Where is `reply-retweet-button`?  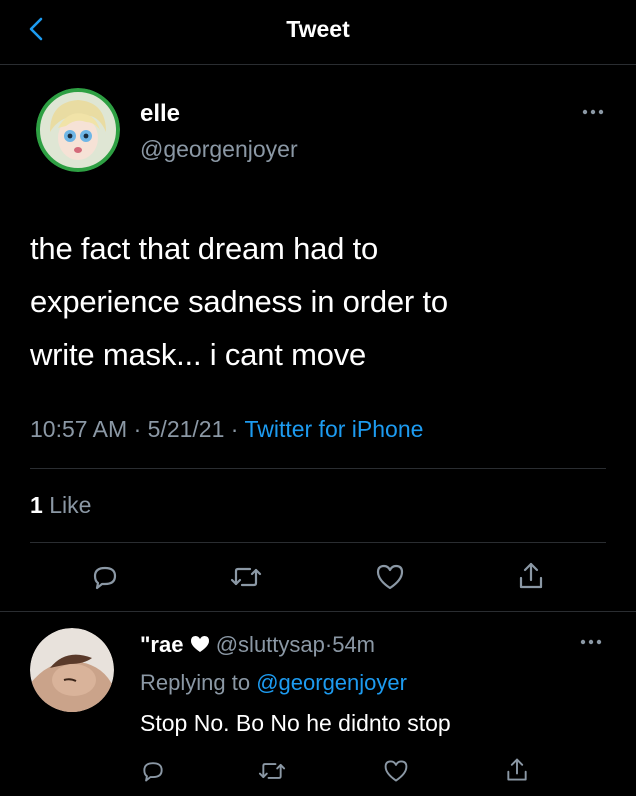 reply-retweet-button is located at coordinates (272, 771).